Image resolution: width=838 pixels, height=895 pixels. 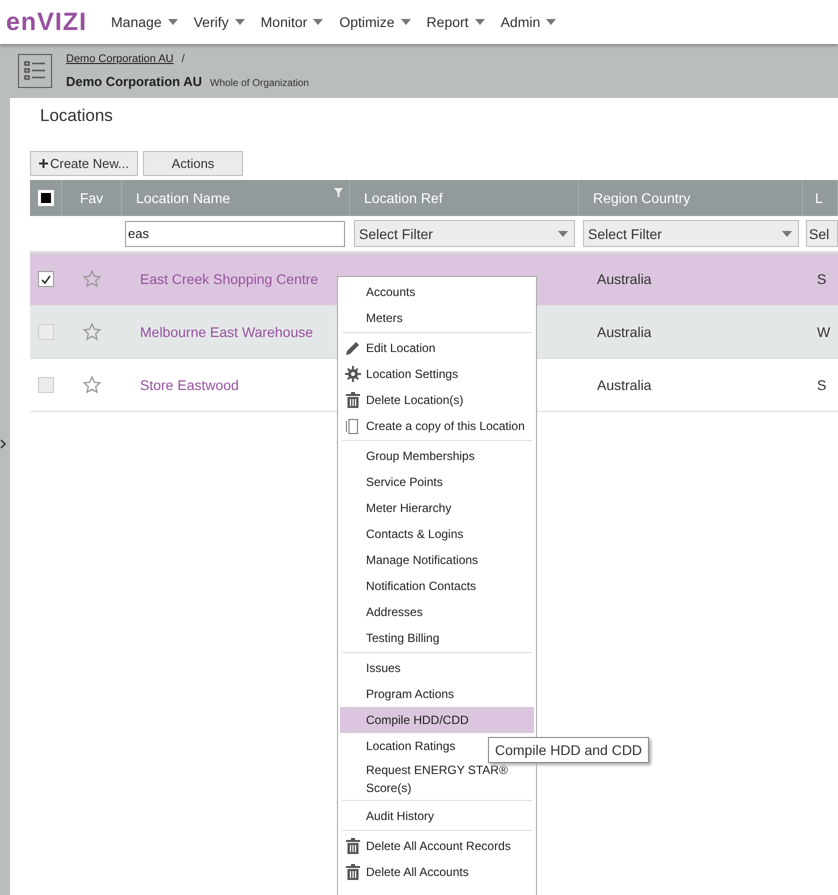 I want to click on organization-scope: Whole of Organization, so click(x=259, y=83).